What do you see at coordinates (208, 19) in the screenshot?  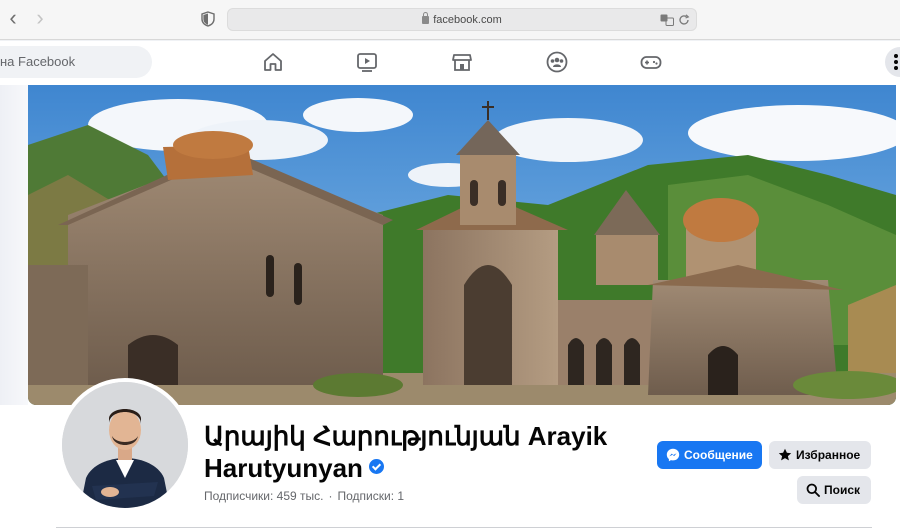 I see `shield-icon` at bounding box center [208, 19].